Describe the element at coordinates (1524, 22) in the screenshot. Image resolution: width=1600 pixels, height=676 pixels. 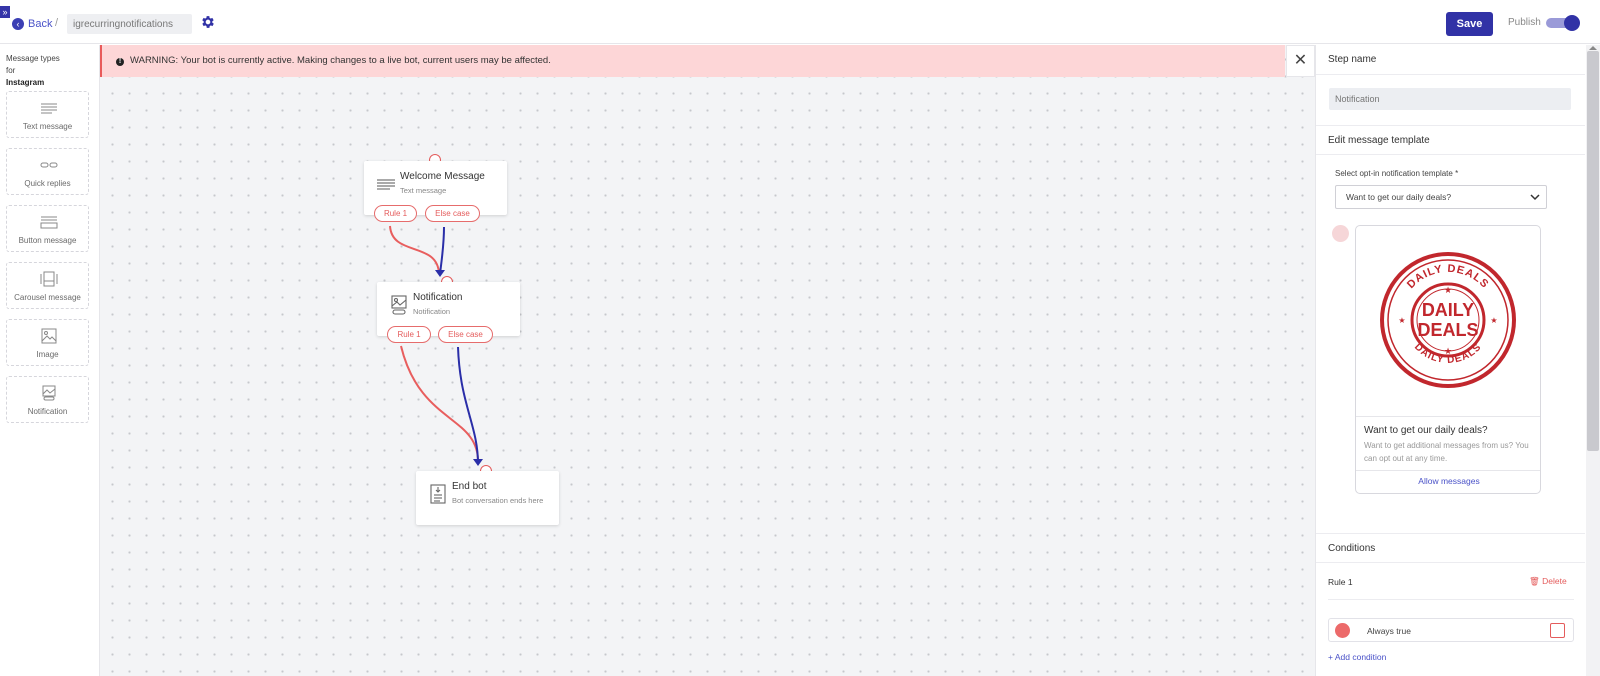
I see `publish-label: Publish` at that location.